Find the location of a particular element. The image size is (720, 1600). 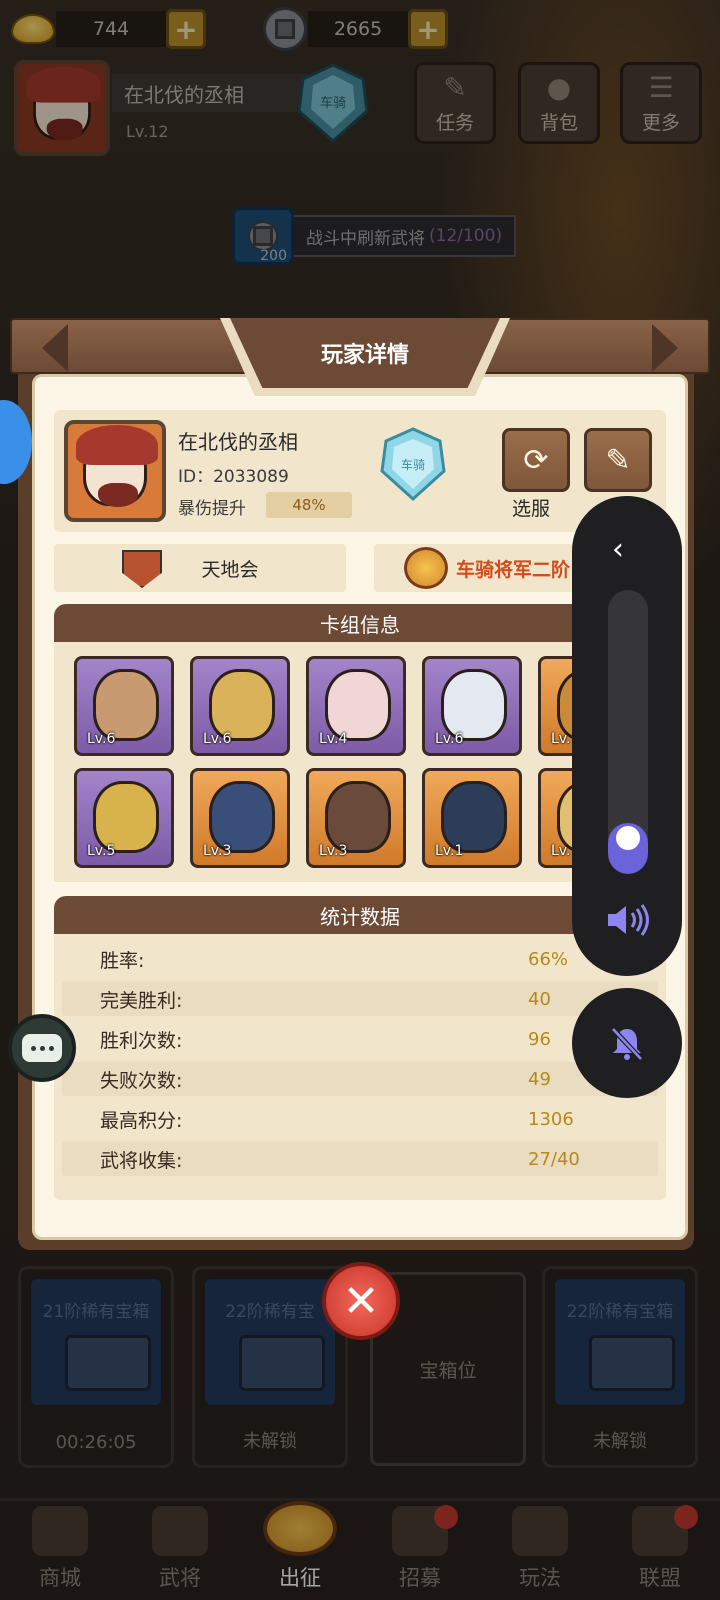

close-button: ✕ is located at coordinates (361, 1301).